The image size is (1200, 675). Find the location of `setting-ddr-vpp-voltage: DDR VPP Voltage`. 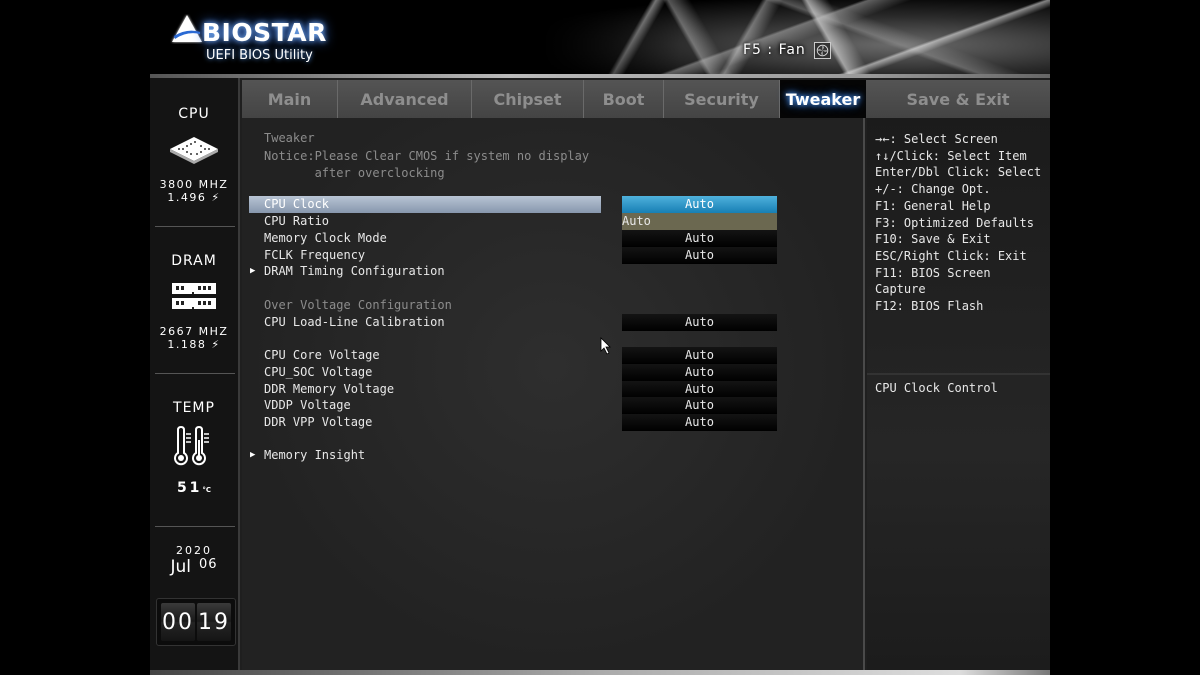

setting-ddr-vpp-voltage: DDR VPP Voltage is located at coordinates (425, 422).